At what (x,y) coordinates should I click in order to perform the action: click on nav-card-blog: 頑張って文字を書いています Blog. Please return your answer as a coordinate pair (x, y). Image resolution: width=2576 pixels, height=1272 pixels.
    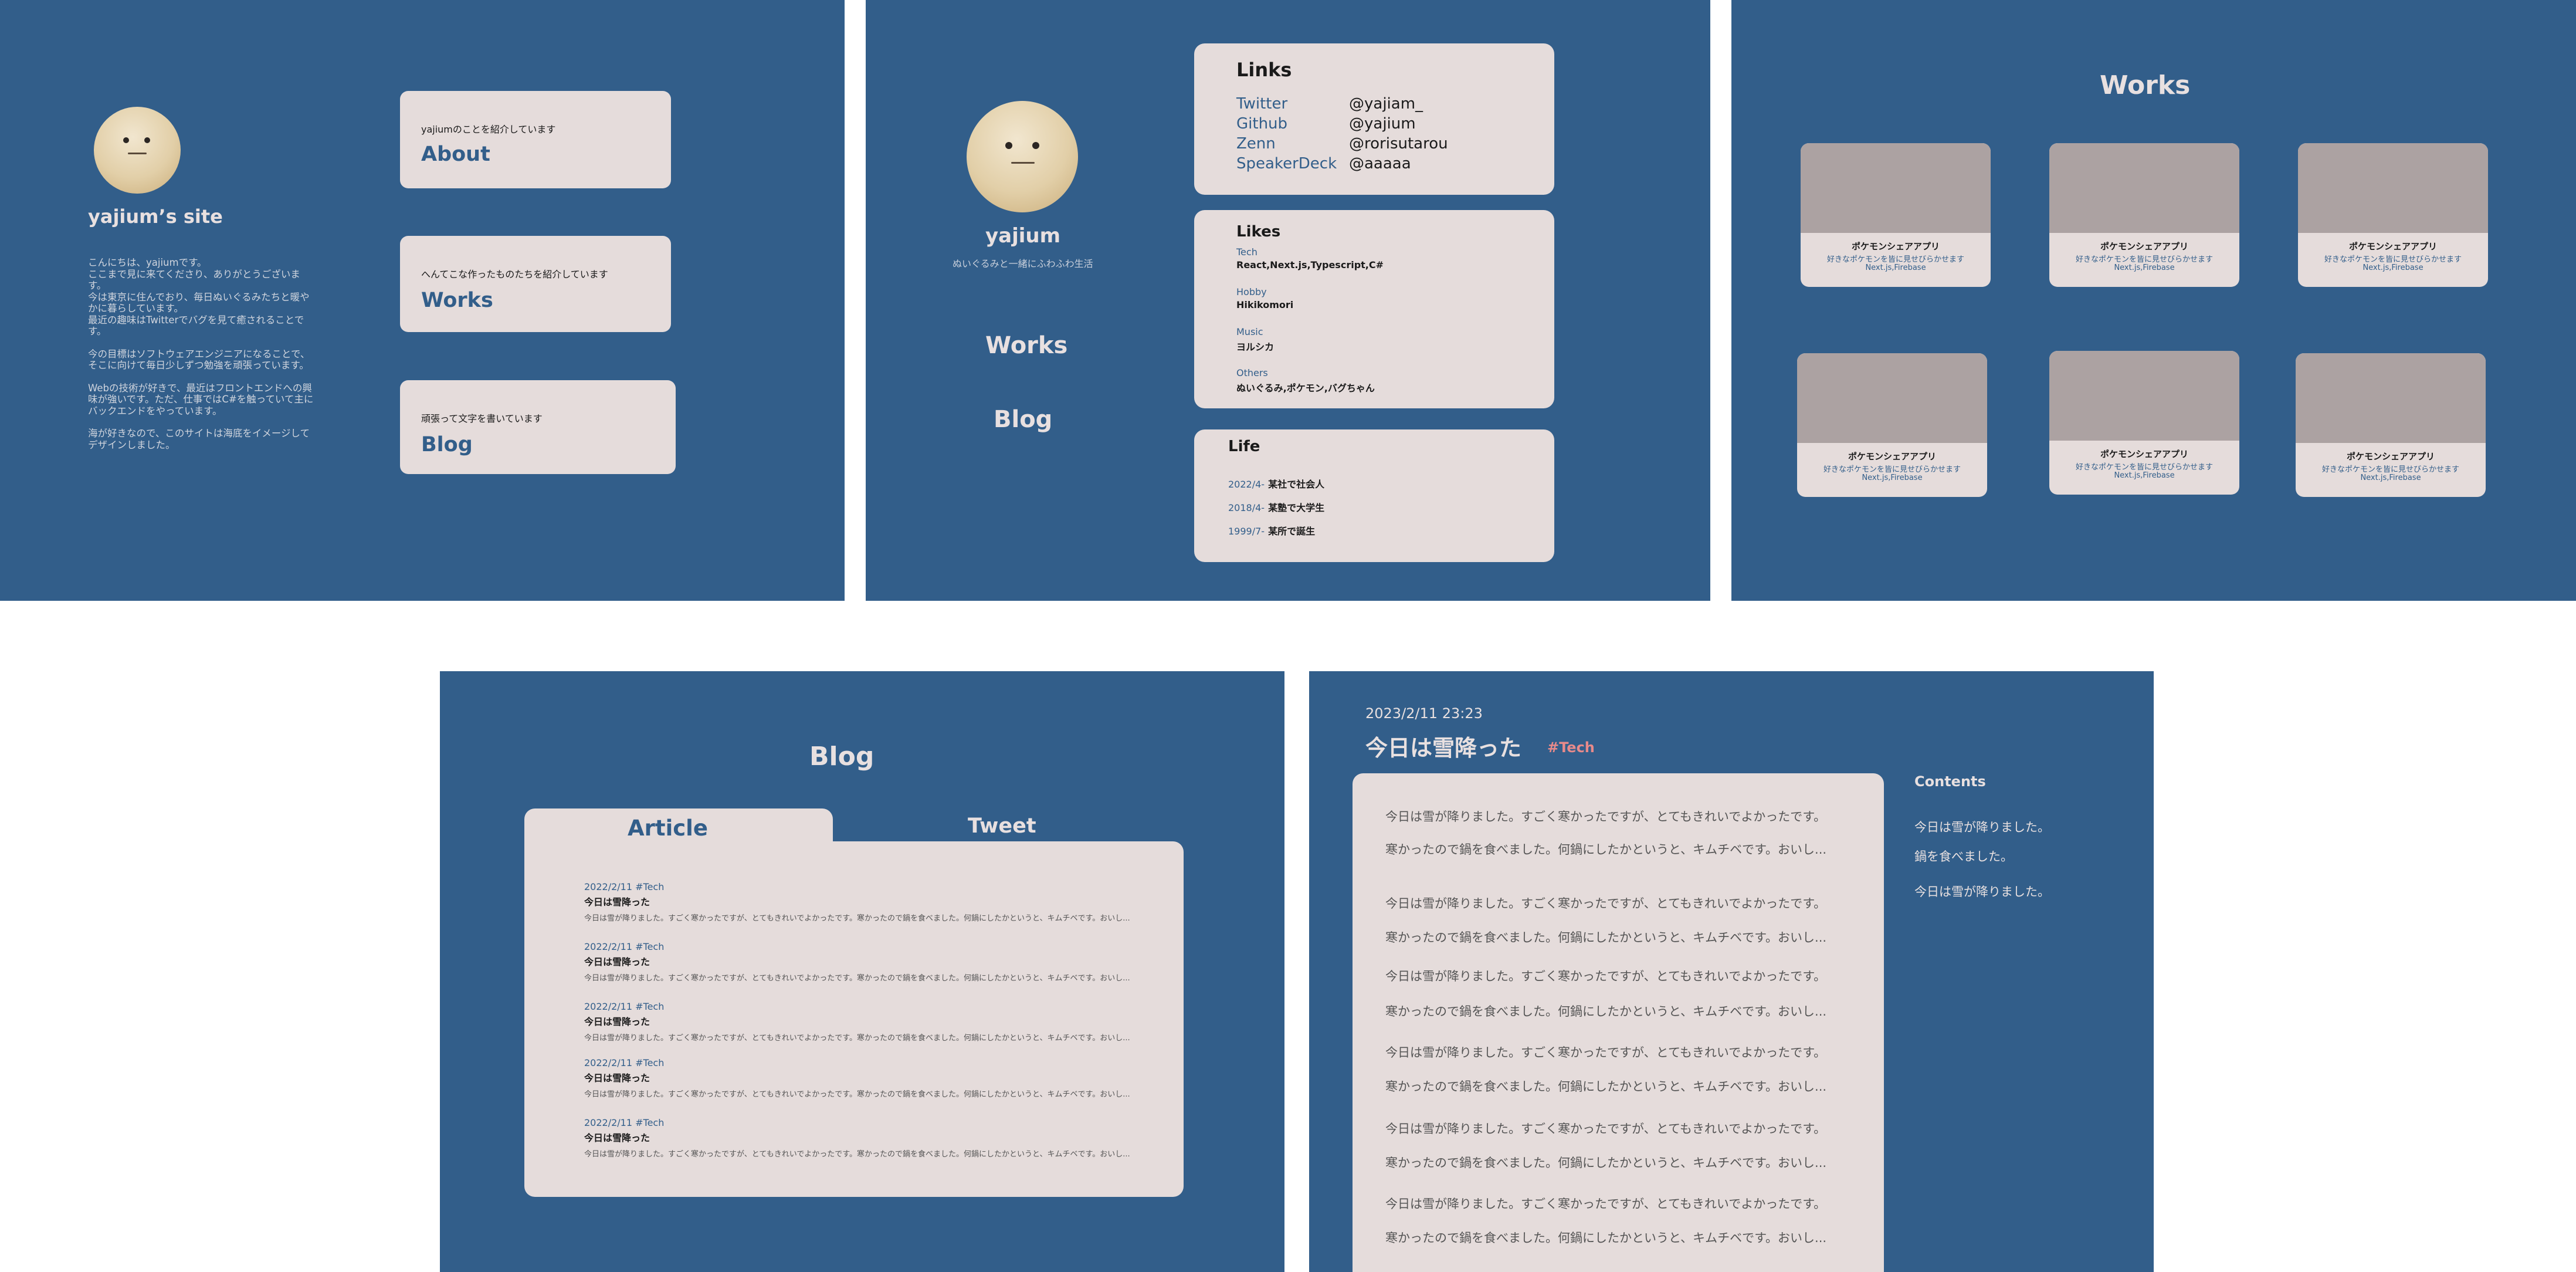
    Looking at the image, I should click on (538, 427).